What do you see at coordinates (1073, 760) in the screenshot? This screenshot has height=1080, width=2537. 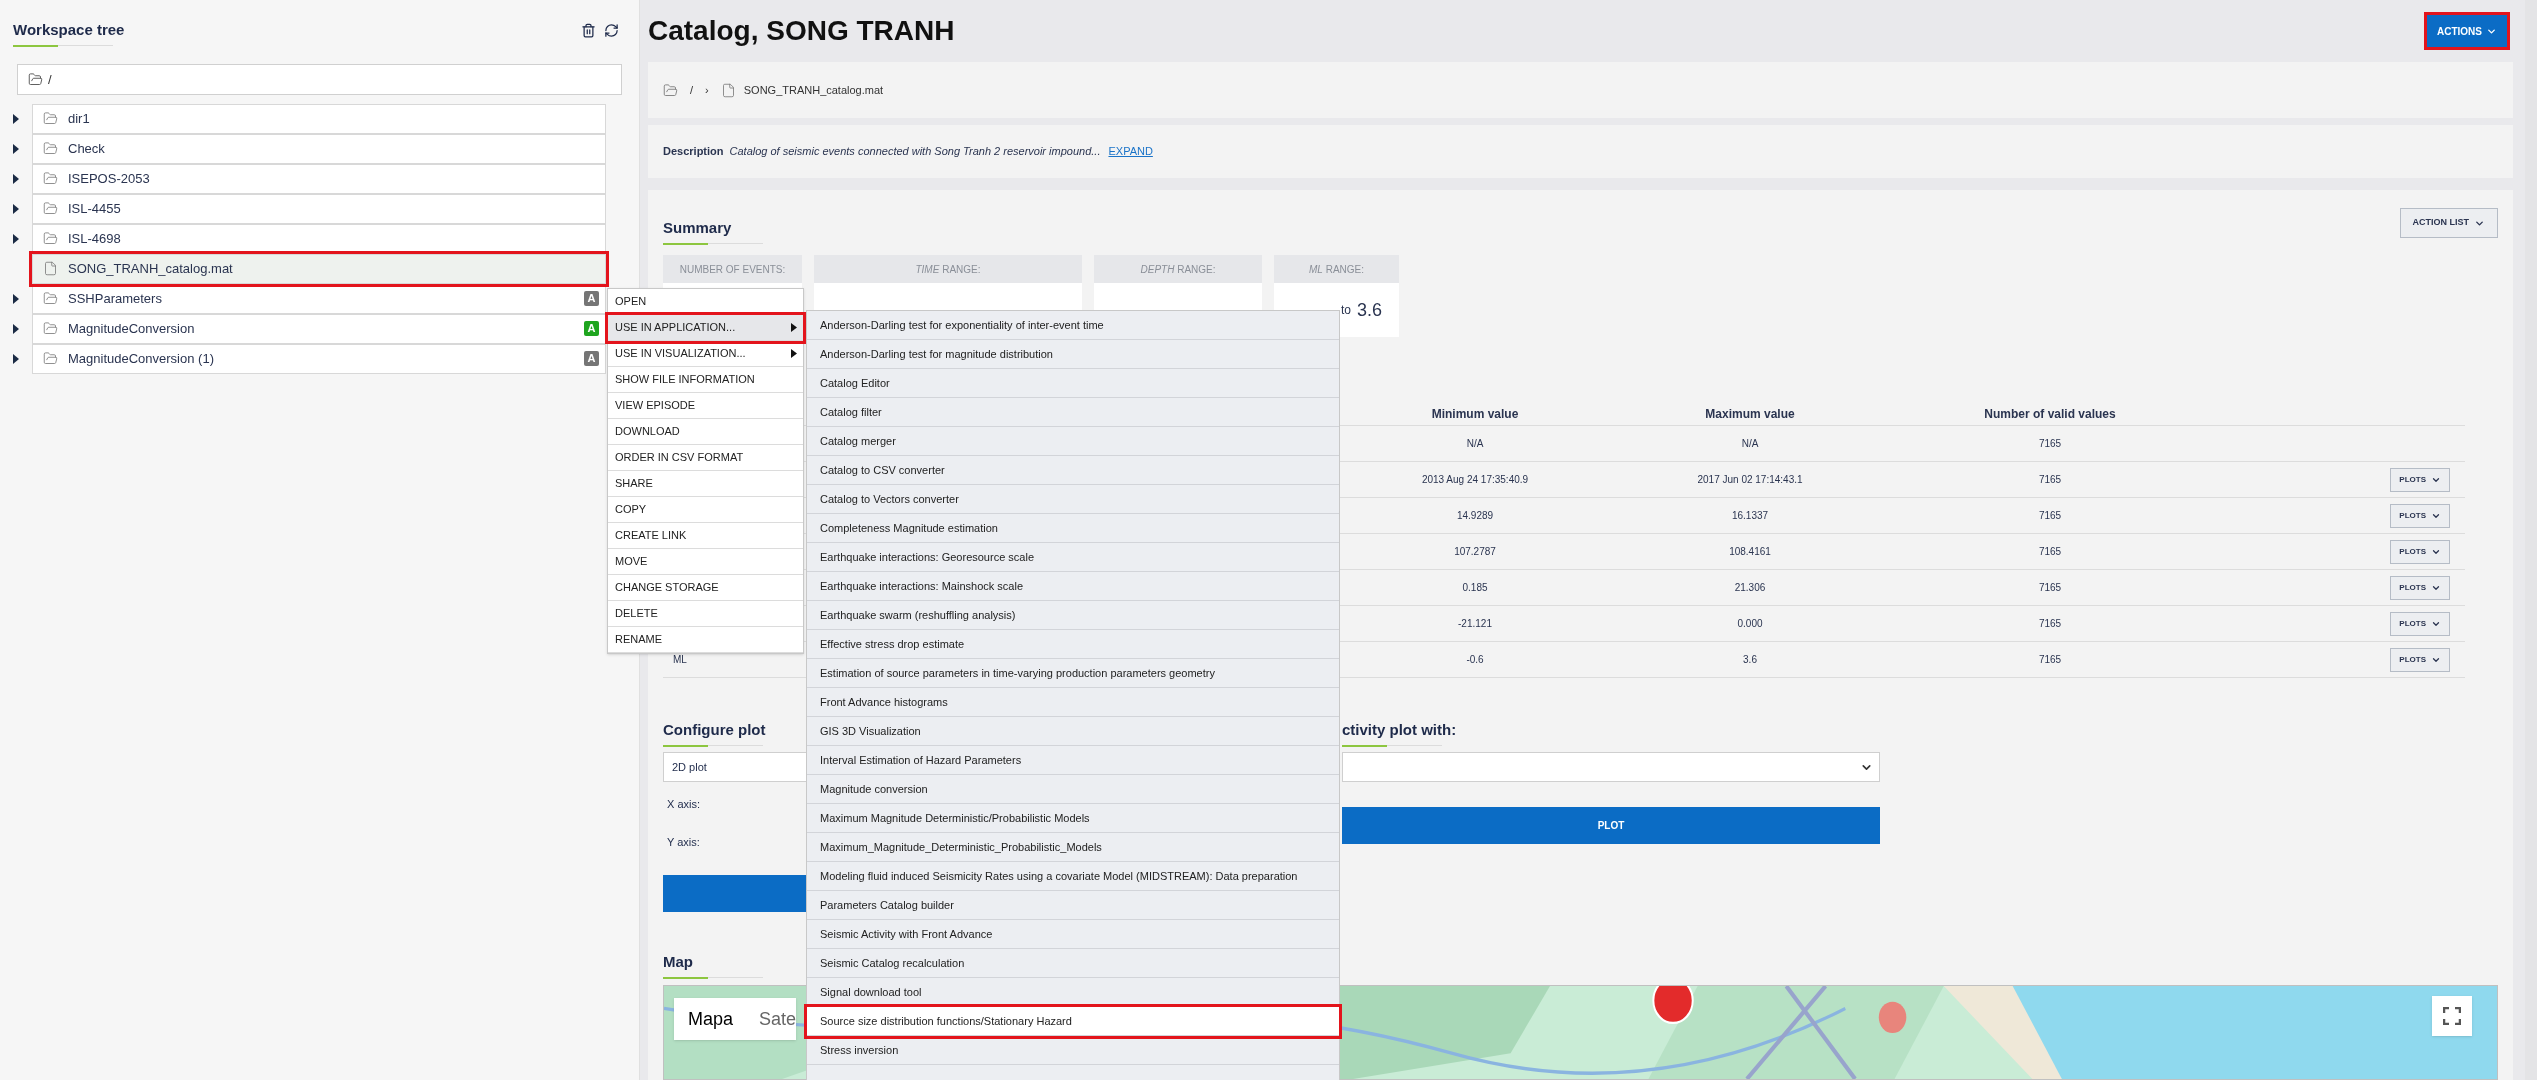 I see `menu-item: Interval Estimation of Hazard Parameters` at bounding box center [1073, 760].